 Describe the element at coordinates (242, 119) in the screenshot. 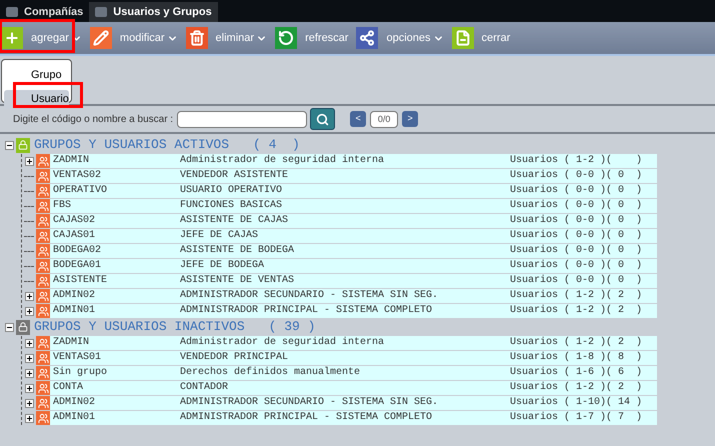

I see `search-field` at that location.